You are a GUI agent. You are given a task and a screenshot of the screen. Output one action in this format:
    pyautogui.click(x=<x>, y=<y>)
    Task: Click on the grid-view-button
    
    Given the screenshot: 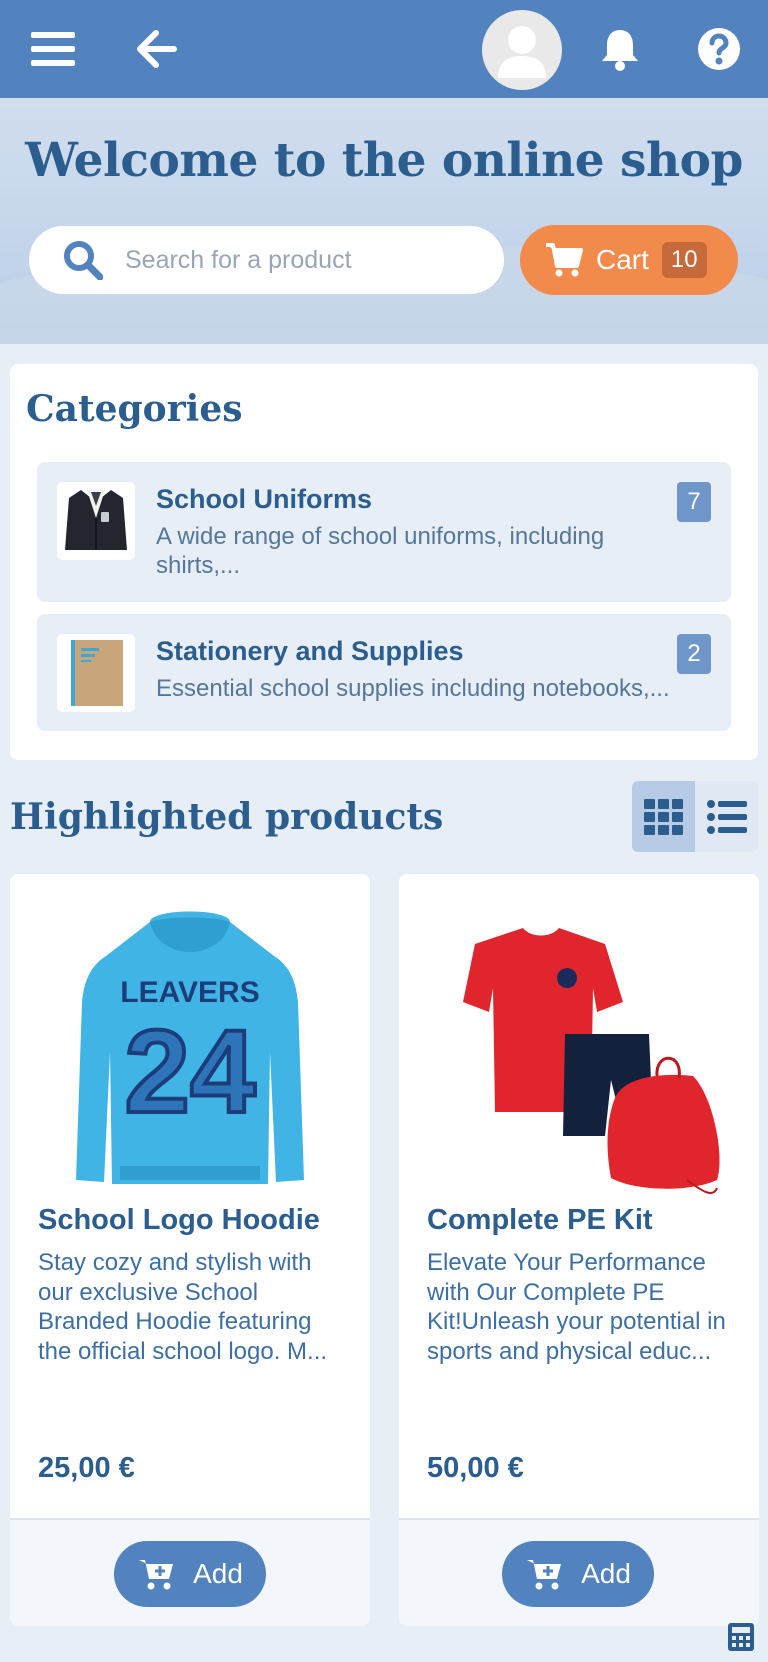 What is the action you would take?
    pyautogui.click(x=663, y=816)
    